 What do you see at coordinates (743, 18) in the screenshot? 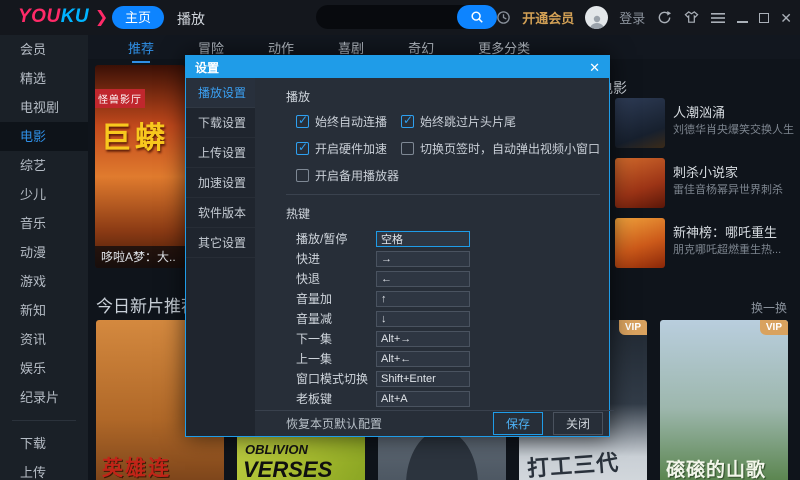
I see `minimize-button` at bounding box center [743, 18].